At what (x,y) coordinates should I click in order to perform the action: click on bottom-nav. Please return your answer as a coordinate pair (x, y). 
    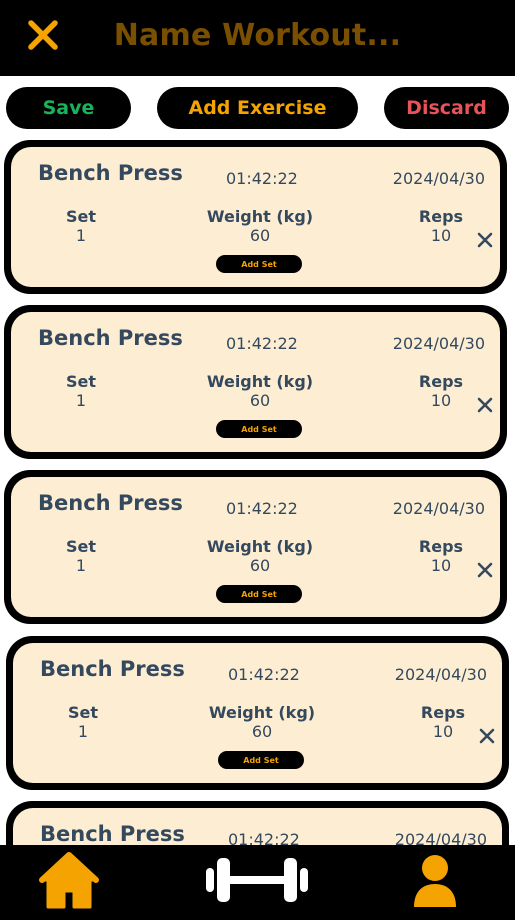
    Looking at the image, I should click on (257, 882).